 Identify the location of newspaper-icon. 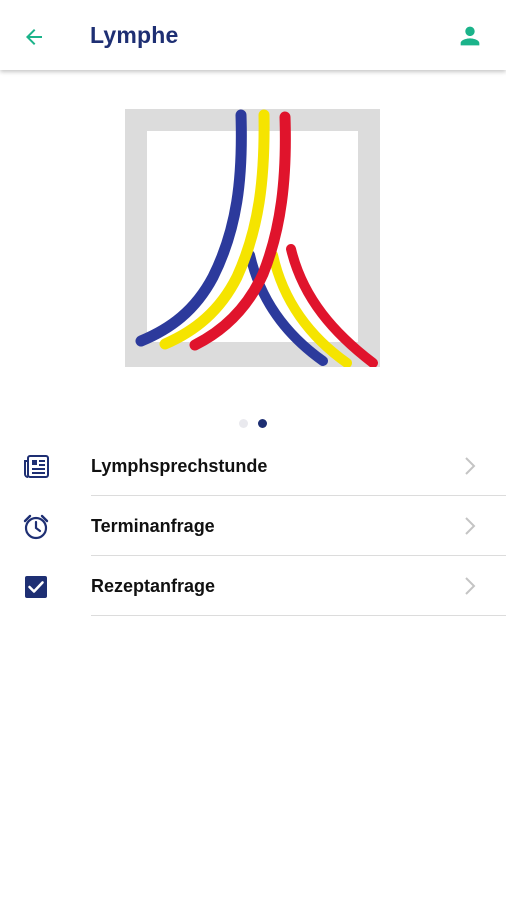
(36, 467).